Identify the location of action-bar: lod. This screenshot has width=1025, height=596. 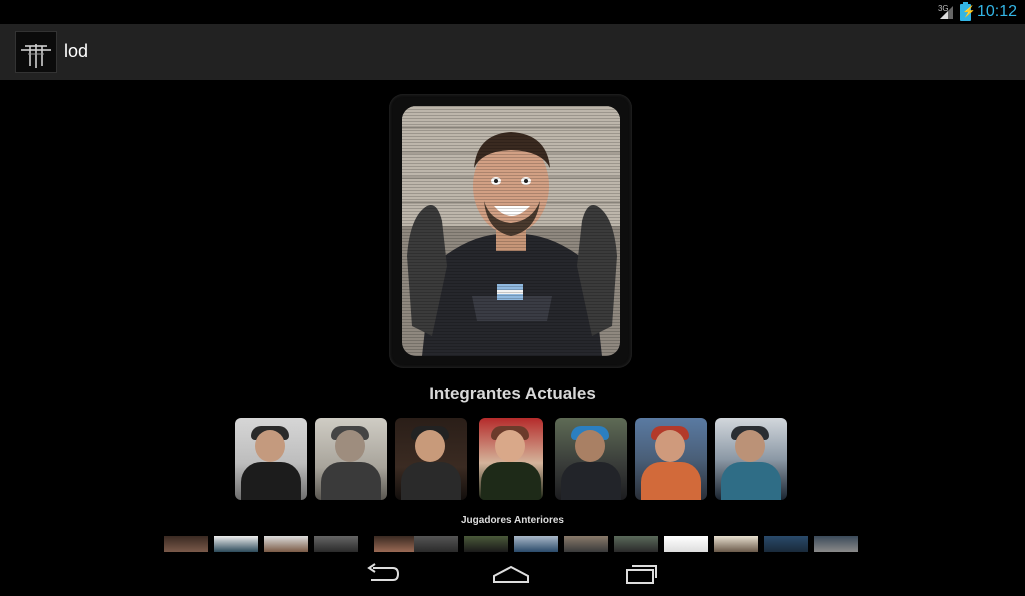
(512, 52).